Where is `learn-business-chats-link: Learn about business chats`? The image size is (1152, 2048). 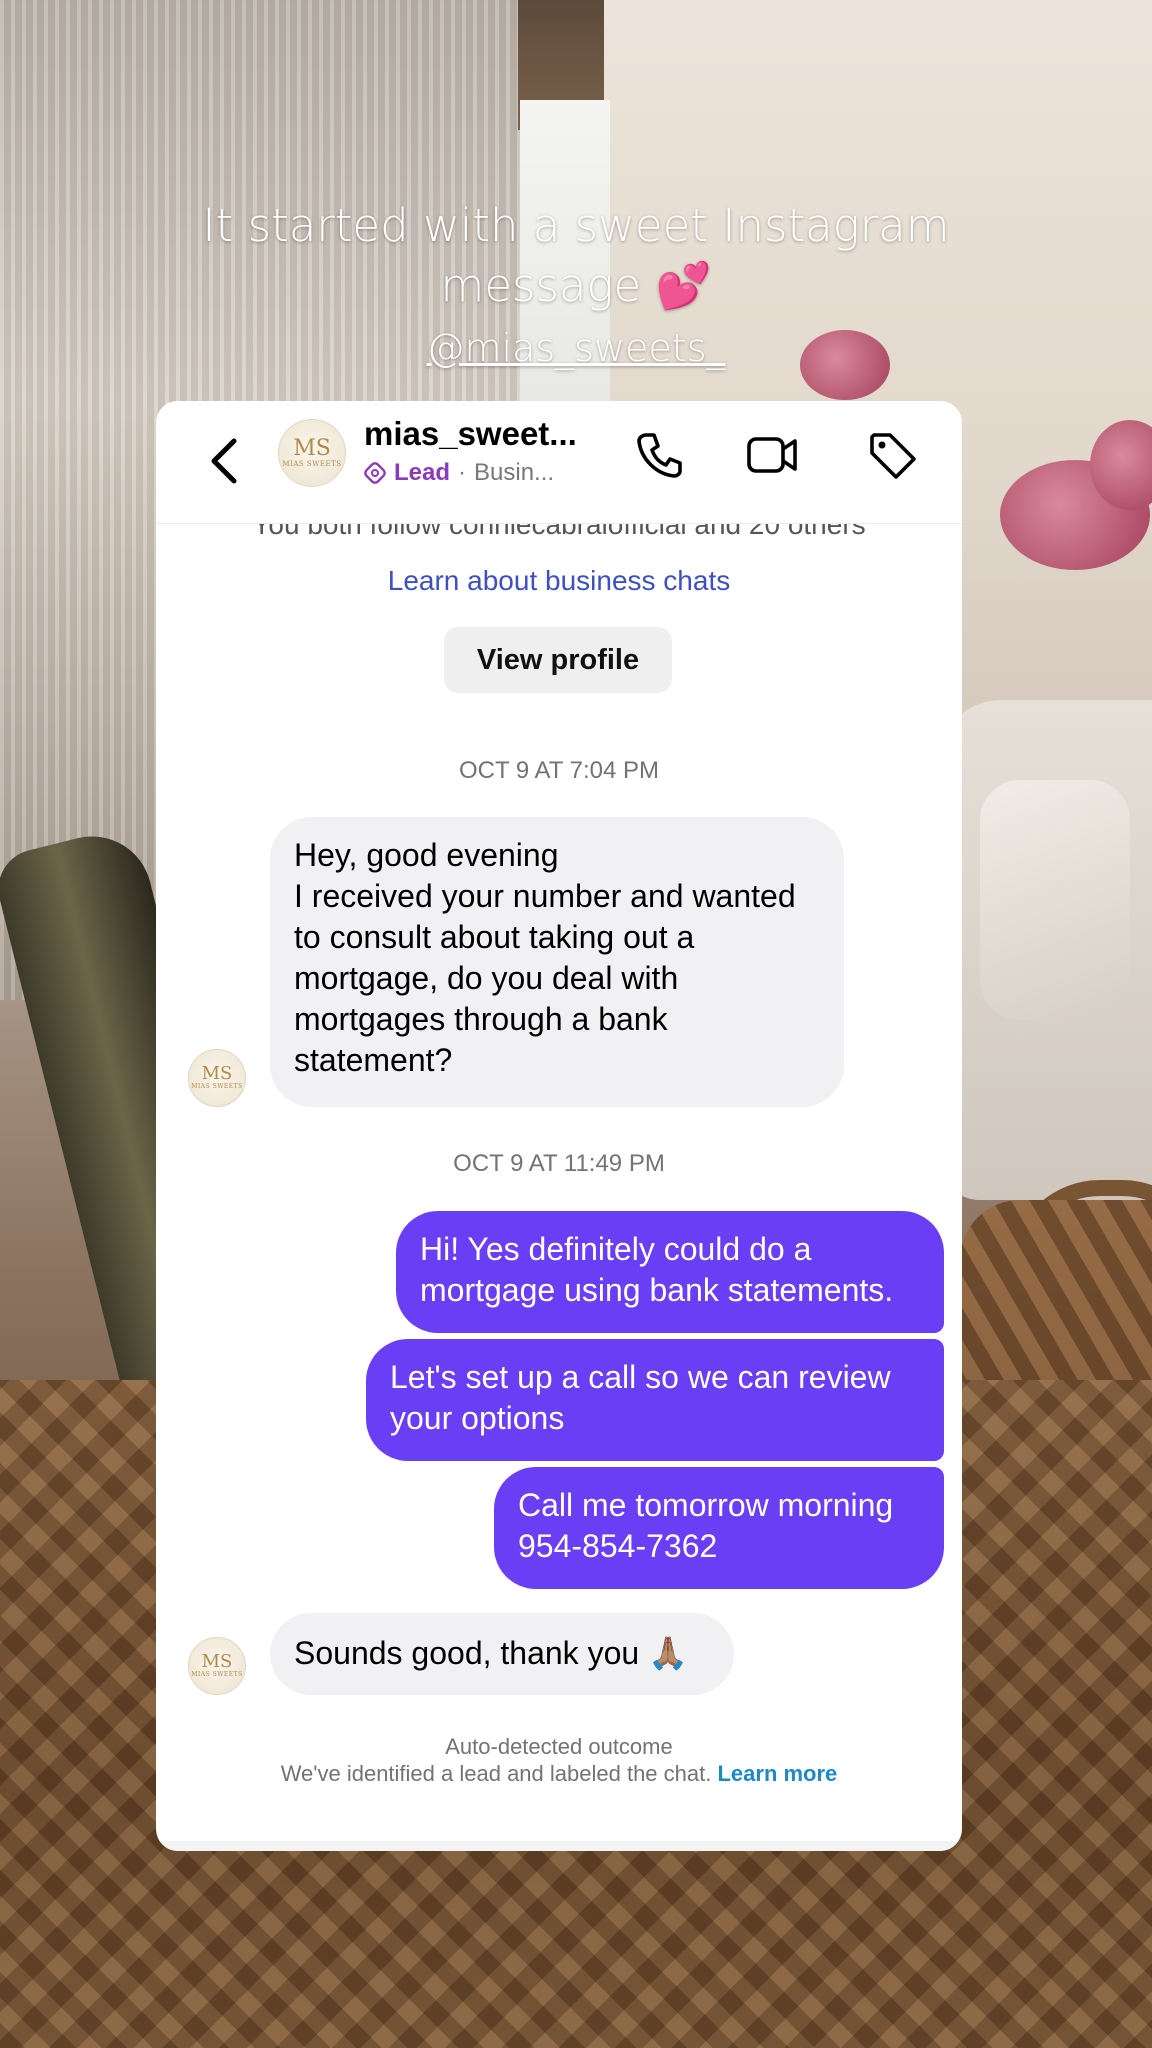 learn-business-chats-link: Learn about business chats is located at coordinates (559, 581).